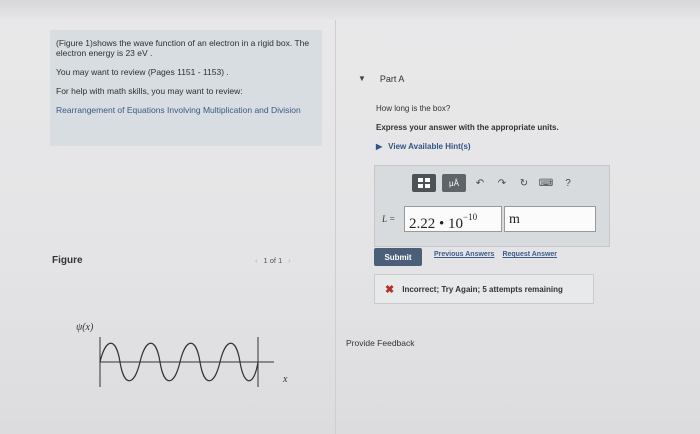 Image resolution: width=700 pixels, height=434 pixels. Describe the element at coordinates (413, 108) in the screenshot. I see `question-text: How long is the box?` at that location.